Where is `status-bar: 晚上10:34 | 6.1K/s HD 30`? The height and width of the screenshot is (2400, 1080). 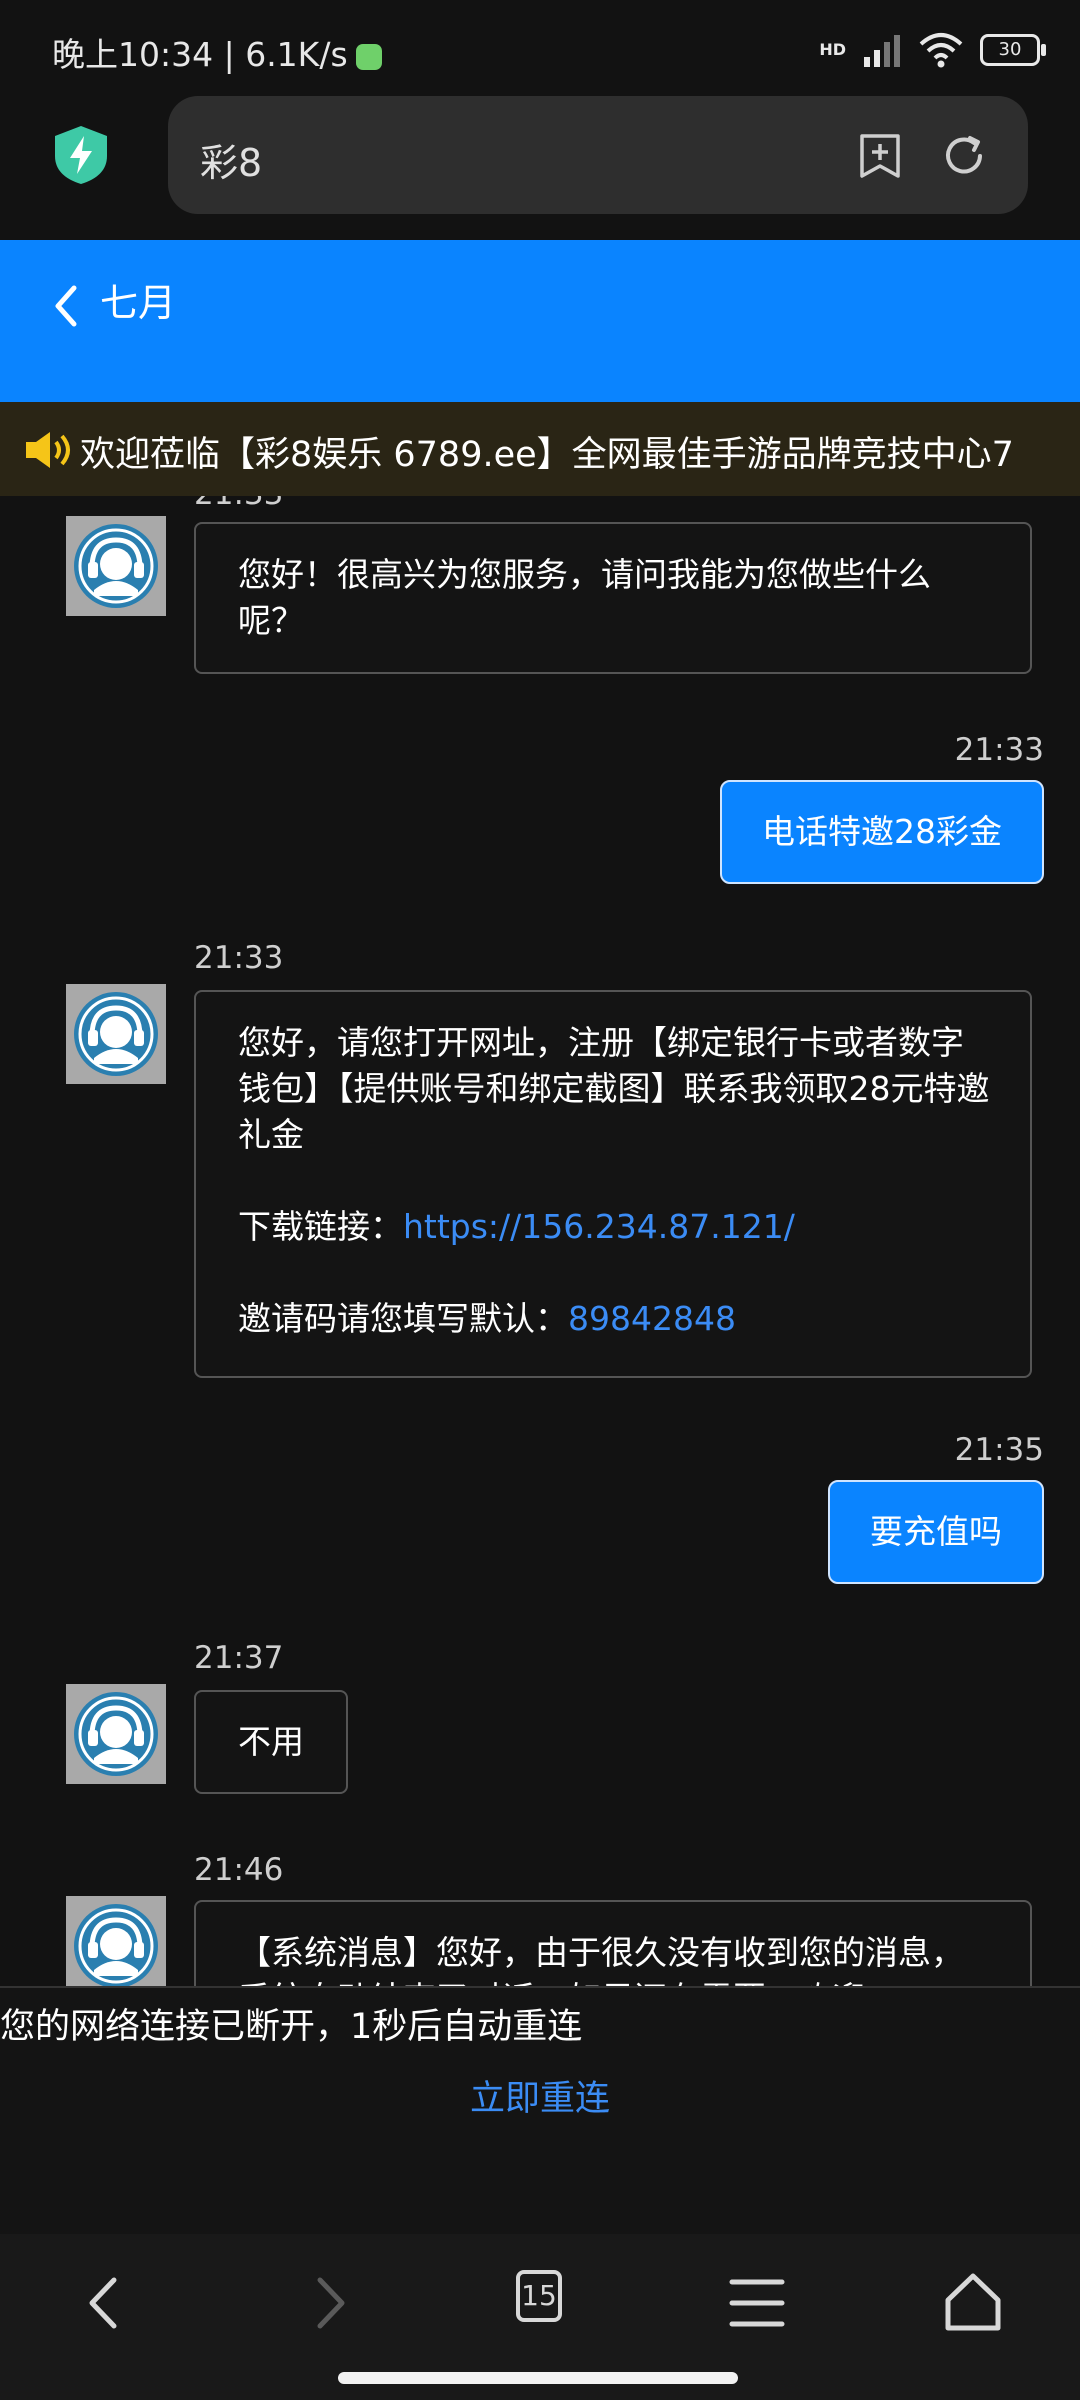 status-bar: 晚上10:34 | 6.1K/s HD 30 is located at coordinates (540, 45).